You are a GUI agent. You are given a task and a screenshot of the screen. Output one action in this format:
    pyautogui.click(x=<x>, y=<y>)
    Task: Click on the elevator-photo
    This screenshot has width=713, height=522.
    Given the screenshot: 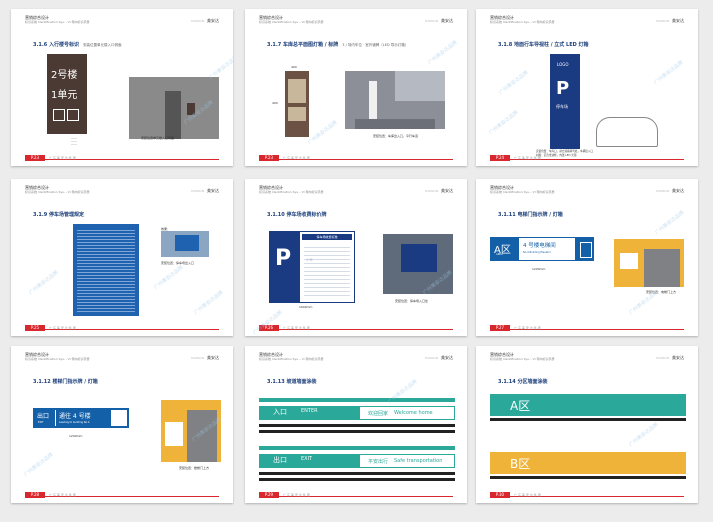 What is the action you would take?
    pyautogui.click(x=649, y=263)
    